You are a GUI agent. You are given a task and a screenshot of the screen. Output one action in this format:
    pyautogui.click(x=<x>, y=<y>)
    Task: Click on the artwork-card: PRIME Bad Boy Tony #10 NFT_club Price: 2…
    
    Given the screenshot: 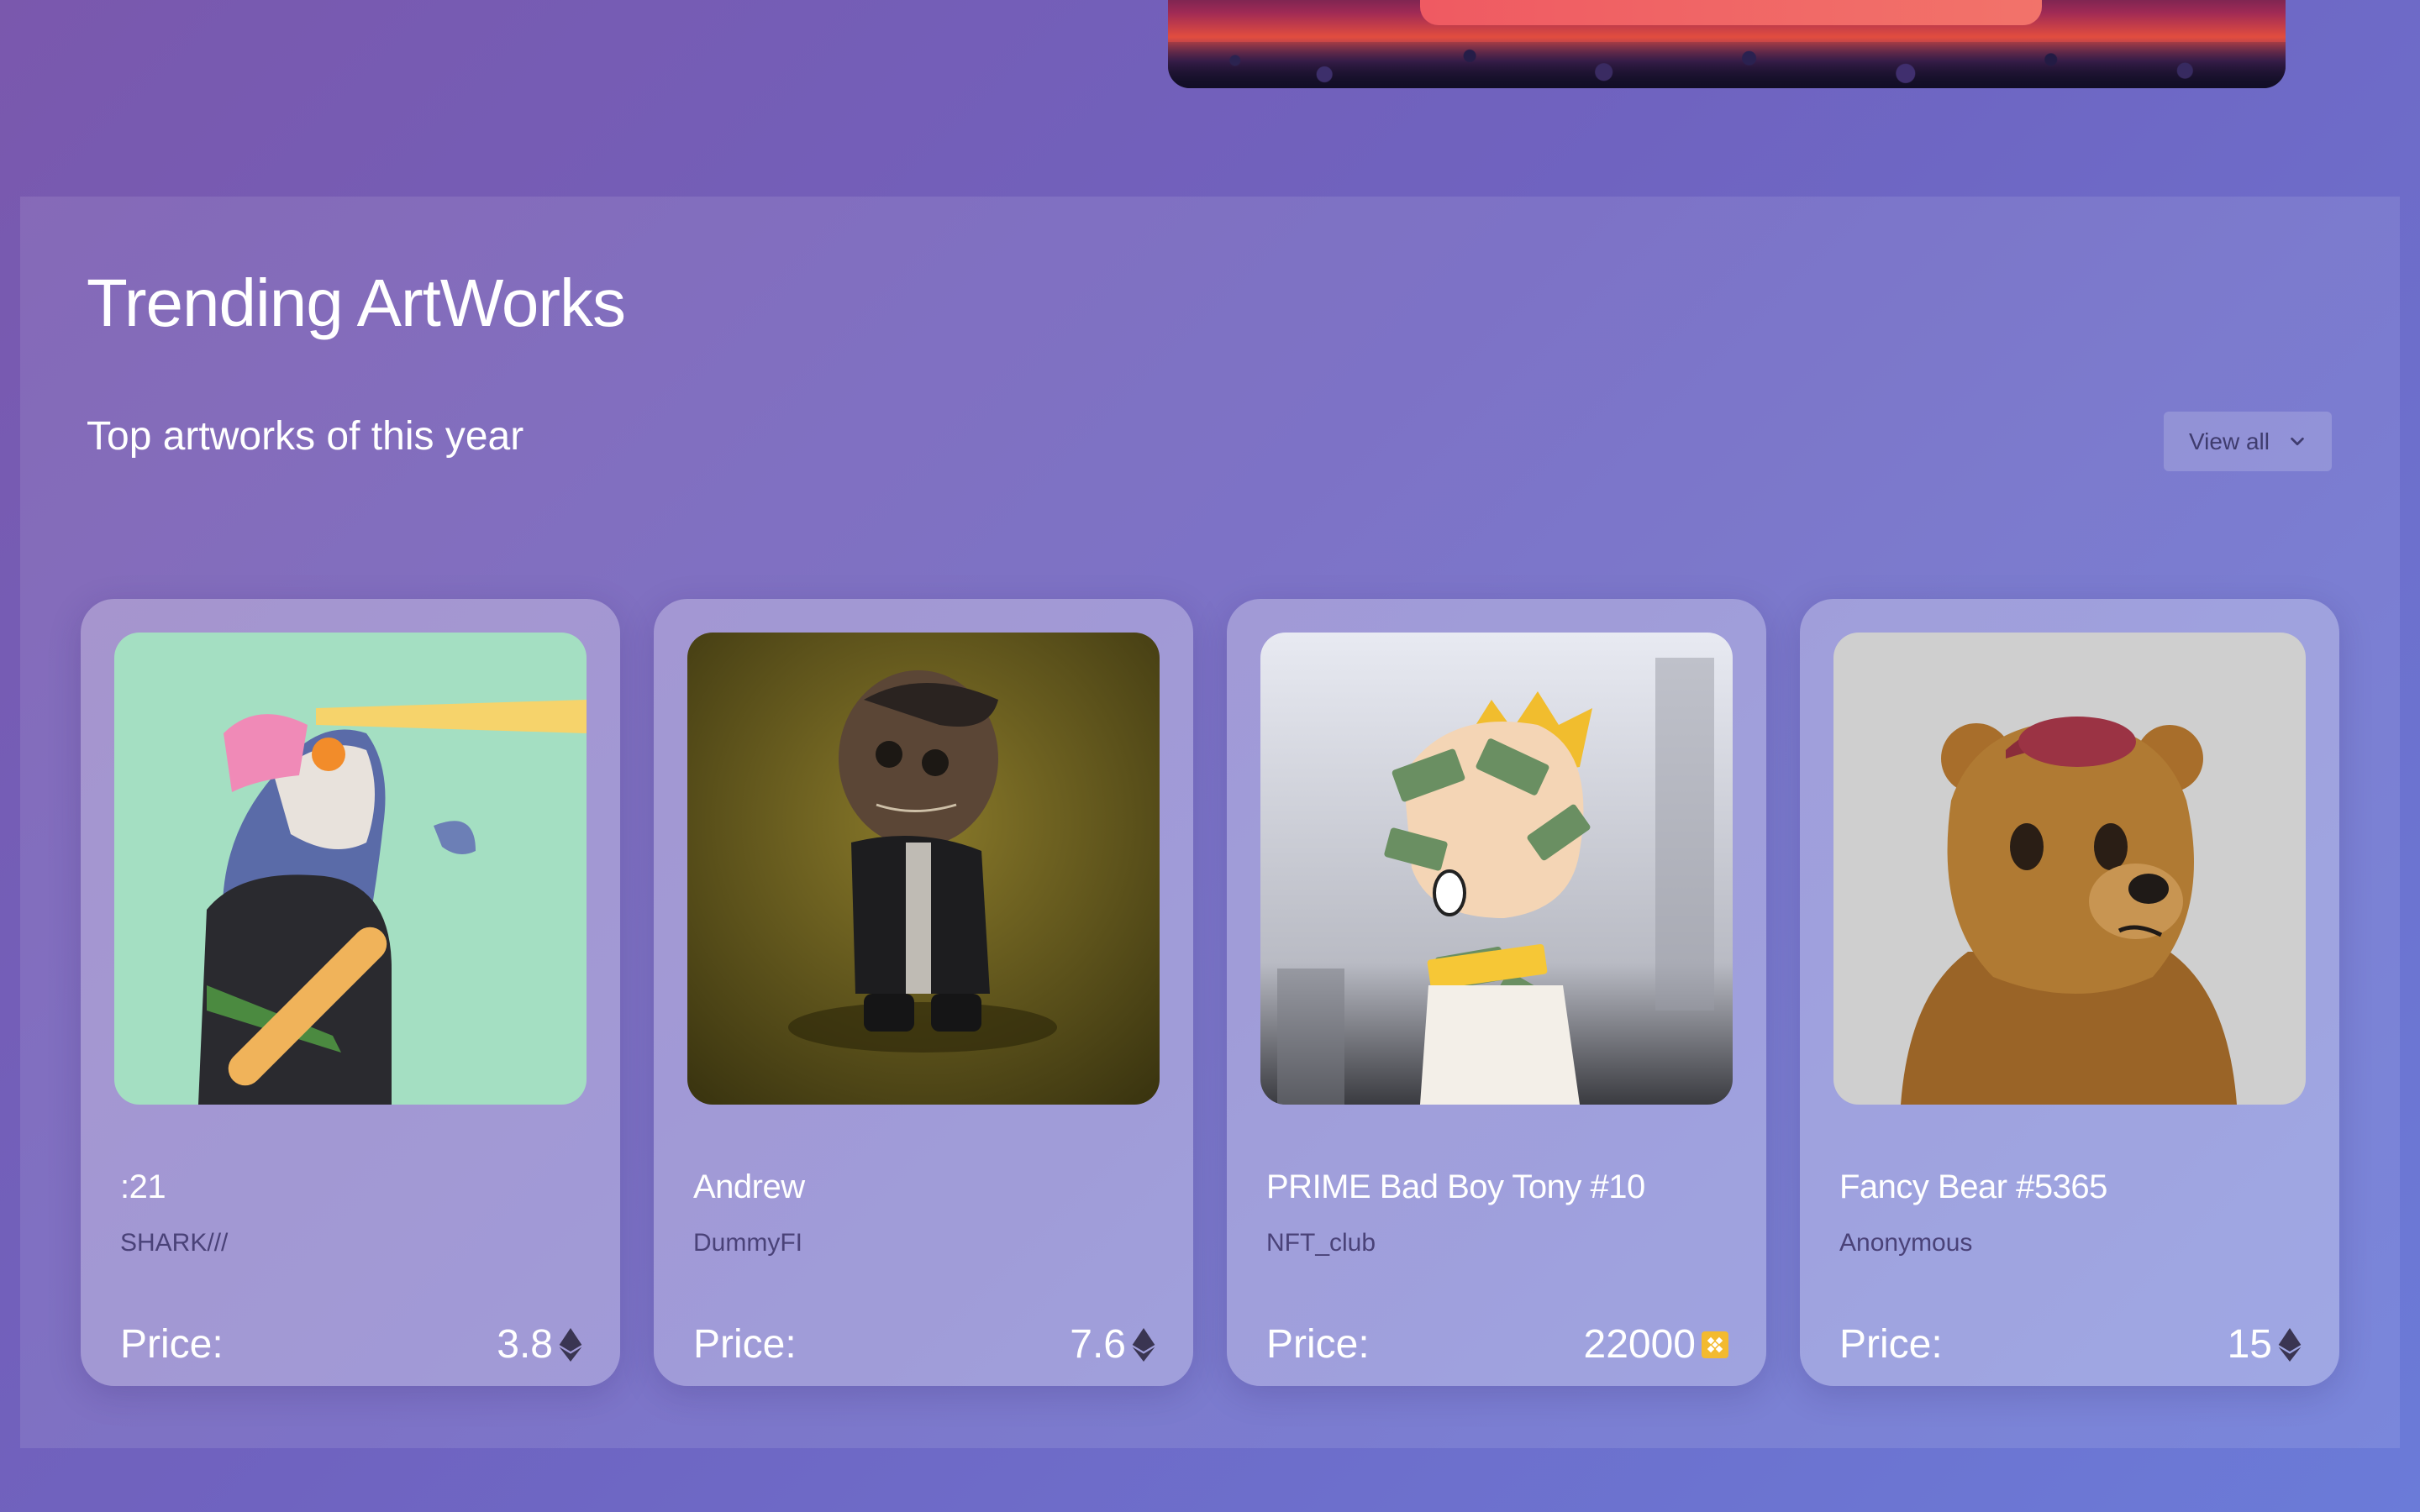 What is the action you would take?
    pyautogui.click(x=1497, y=992)
    